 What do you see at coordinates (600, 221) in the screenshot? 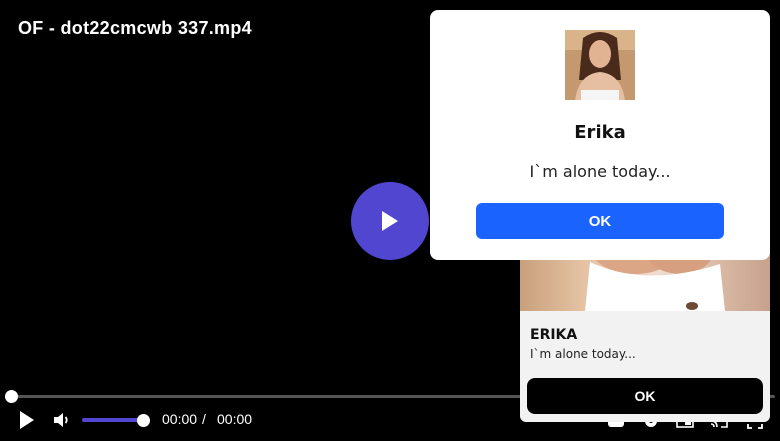
I see `modal-ok-button: OK` at bounding box center [600, 221].